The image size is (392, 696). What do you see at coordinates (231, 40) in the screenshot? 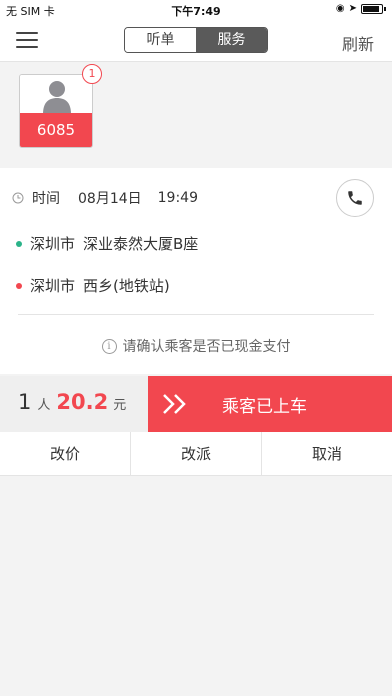
I see `tab-service: 服务` at bounding box center [231, 40].